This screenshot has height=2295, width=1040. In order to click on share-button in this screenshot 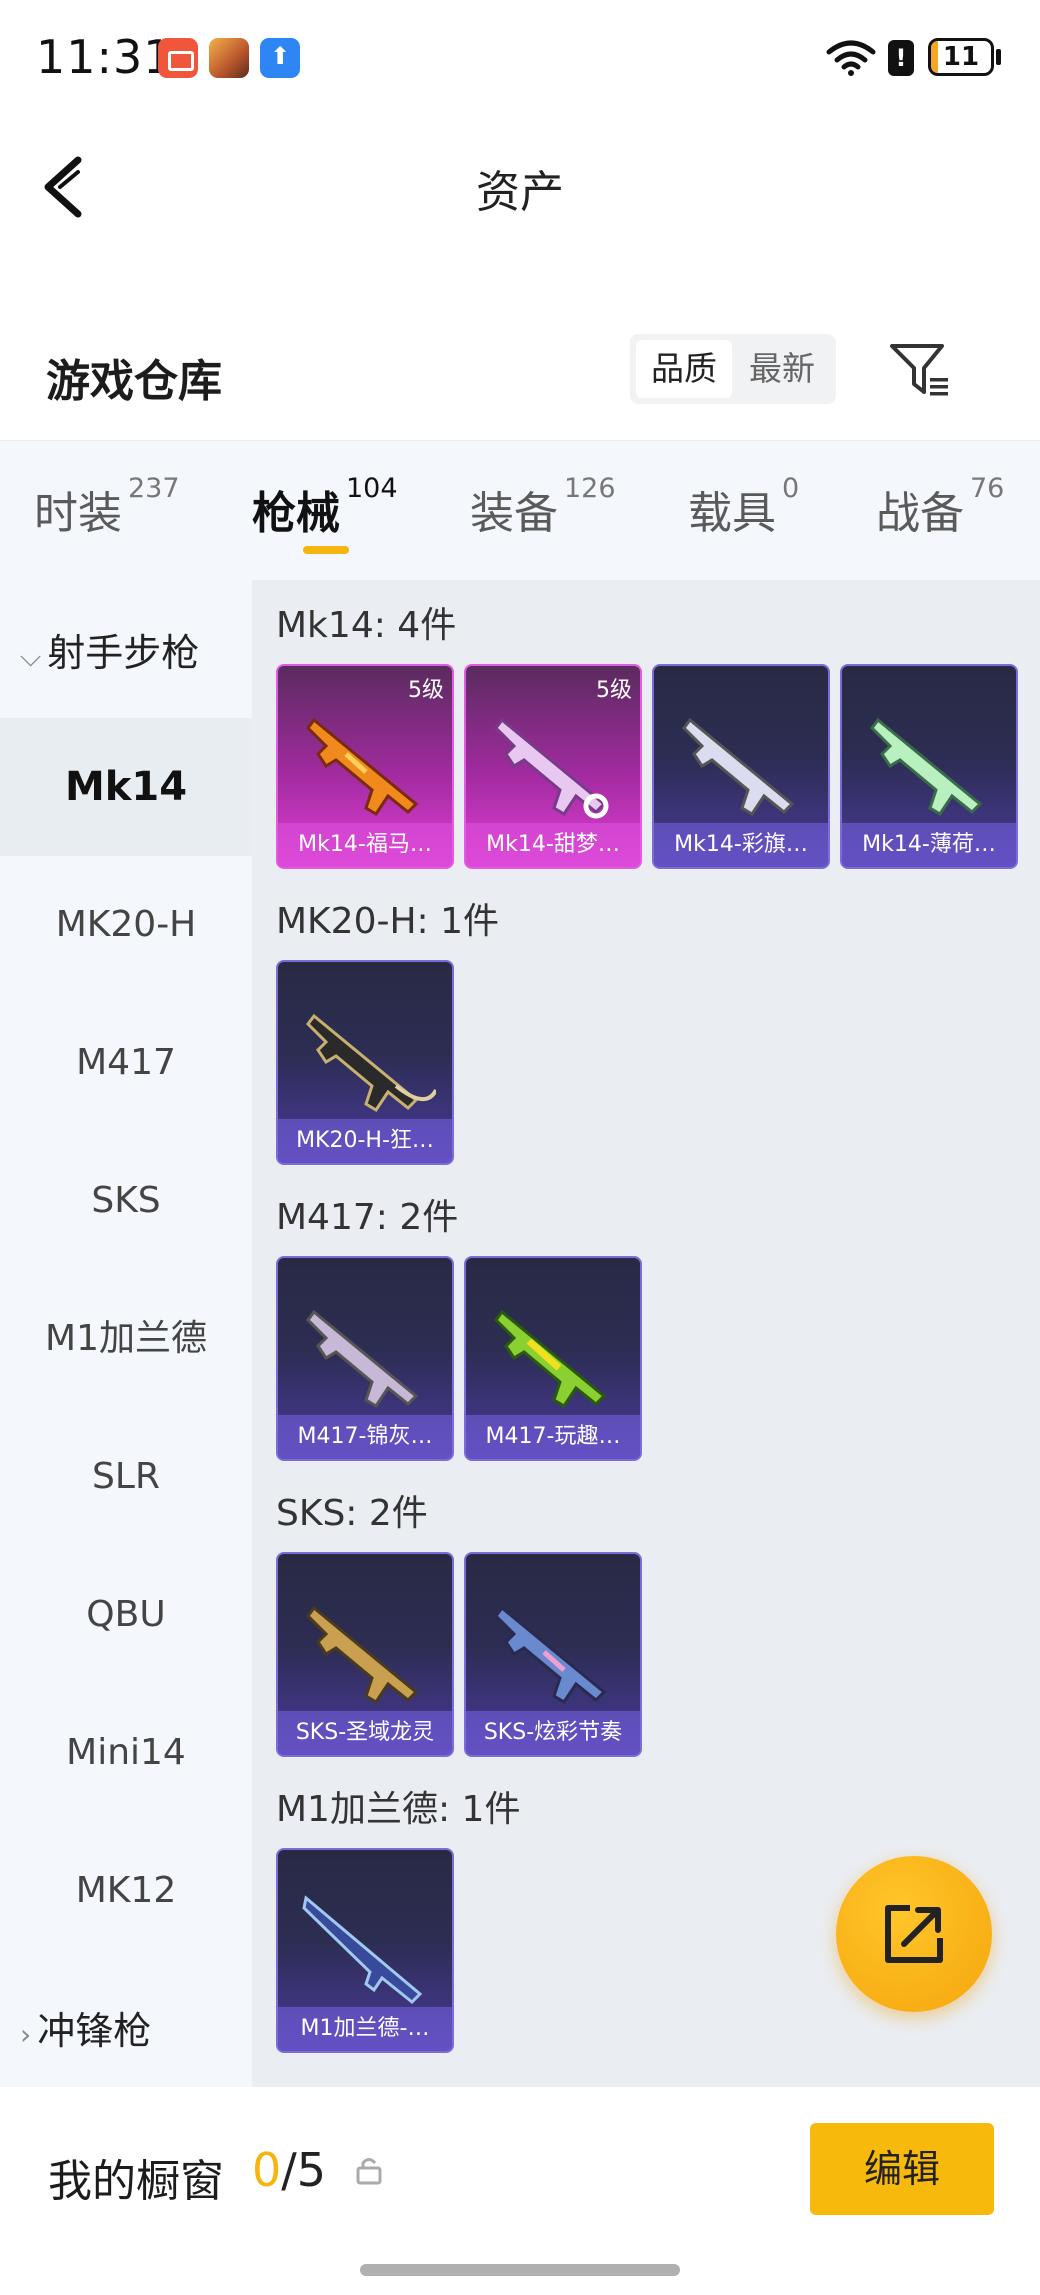, I will do `click(914, 1934)`.